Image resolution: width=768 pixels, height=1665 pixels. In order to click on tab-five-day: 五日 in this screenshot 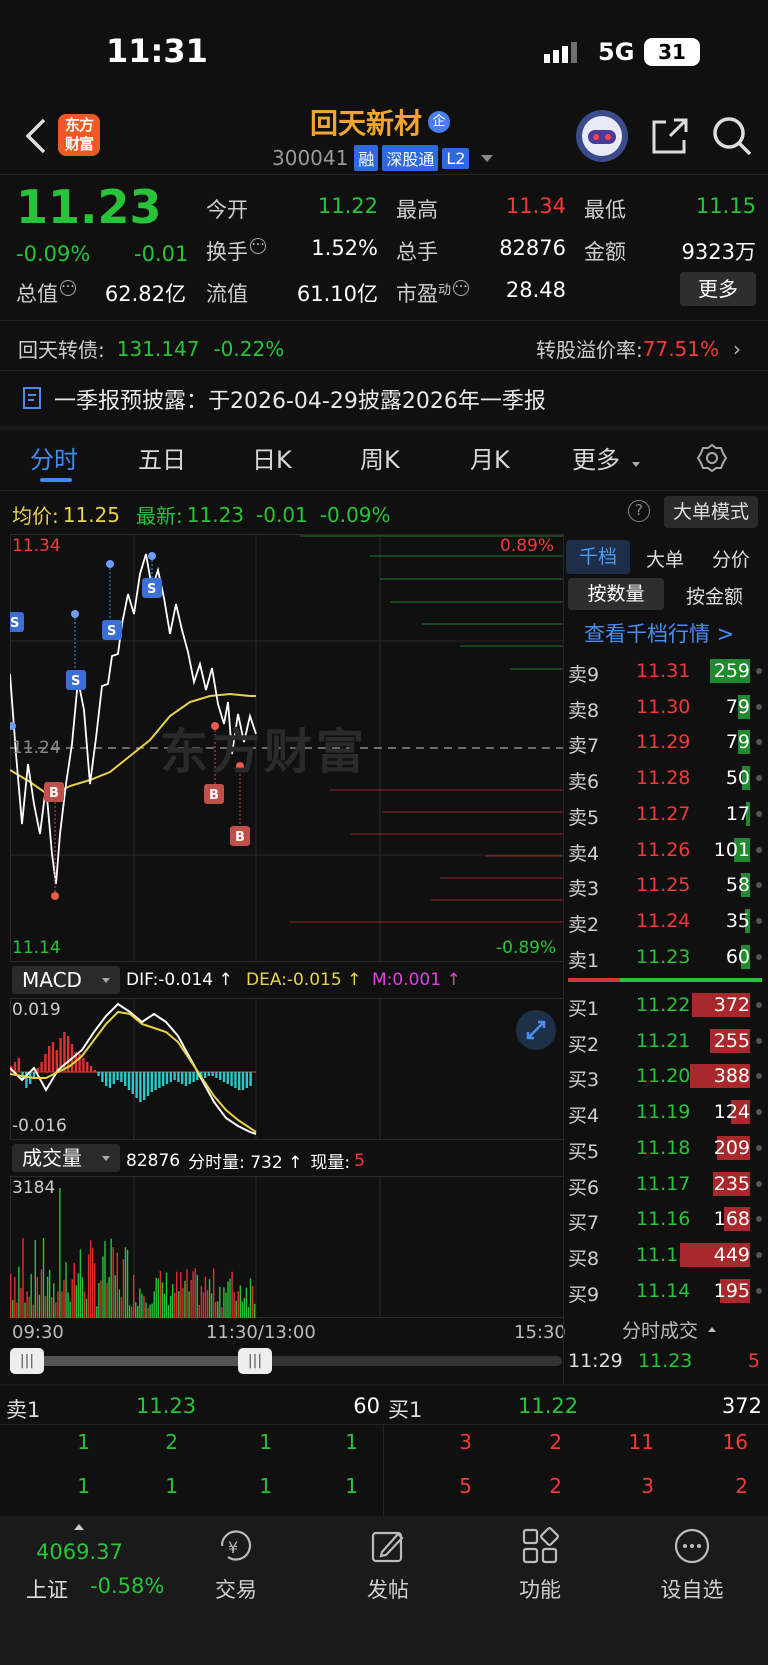, I will do `click(162, 457)`.